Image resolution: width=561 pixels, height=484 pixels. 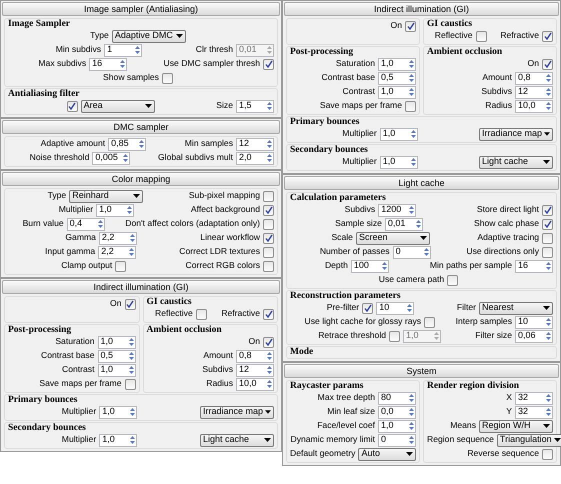 I want to click on field-label: Min samples, so click(x=208, y=144).